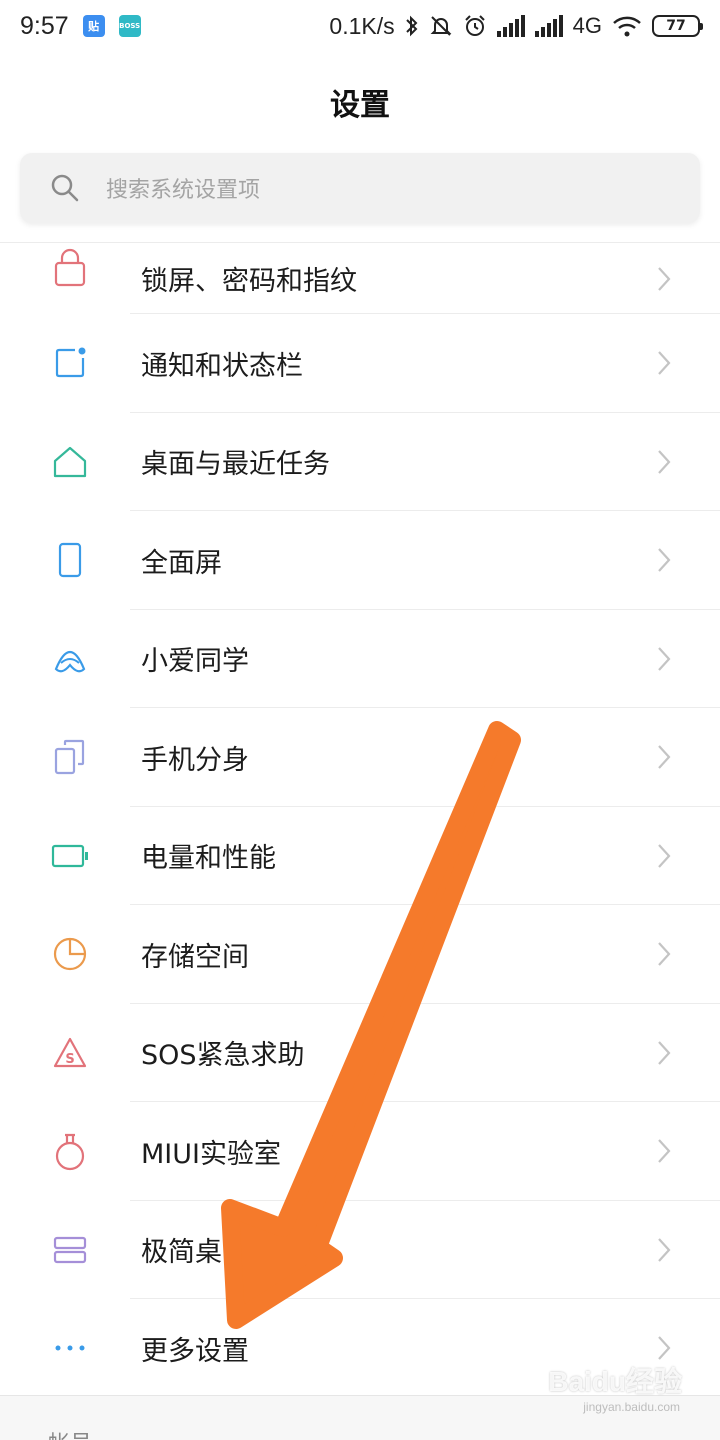  I want to click on dual-phone-icon, so click(70, 757).